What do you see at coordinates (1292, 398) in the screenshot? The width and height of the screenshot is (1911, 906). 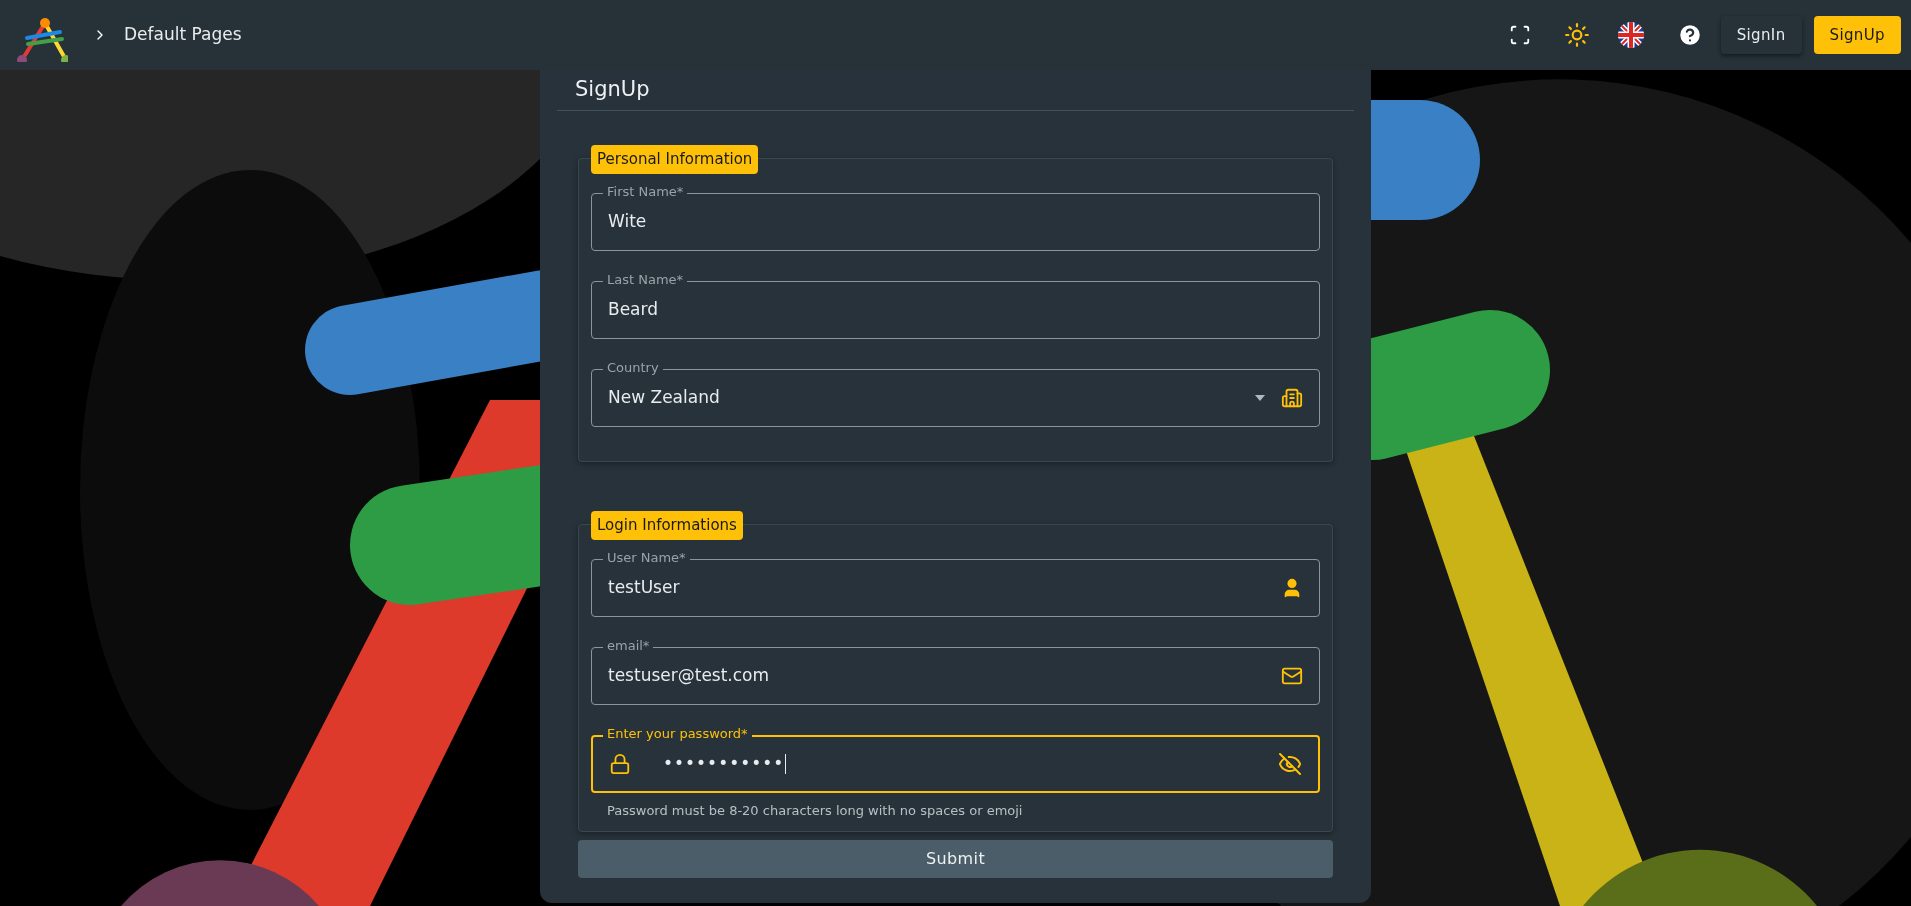 I see `building-icon` at bounding box center [1292, 398].